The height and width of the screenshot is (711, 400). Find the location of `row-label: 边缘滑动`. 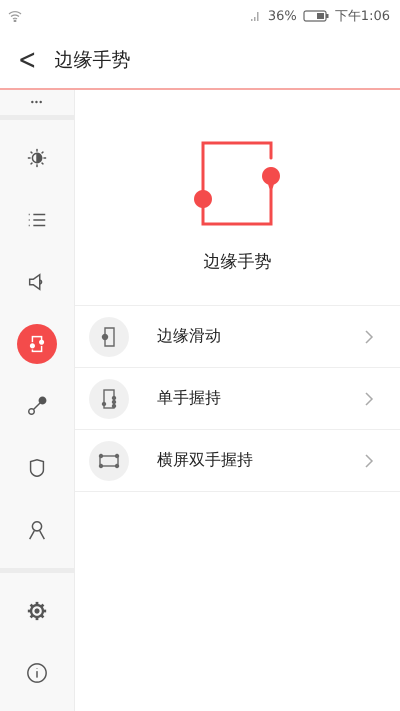

row-label: 边缘滑动 is located at coordinates (189, 336).